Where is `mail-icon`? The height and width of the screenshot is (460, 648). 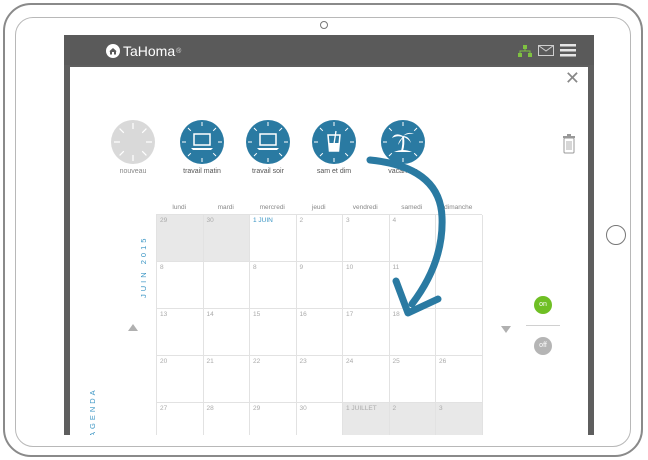
mail-icon is located at coordinates (546, 50).